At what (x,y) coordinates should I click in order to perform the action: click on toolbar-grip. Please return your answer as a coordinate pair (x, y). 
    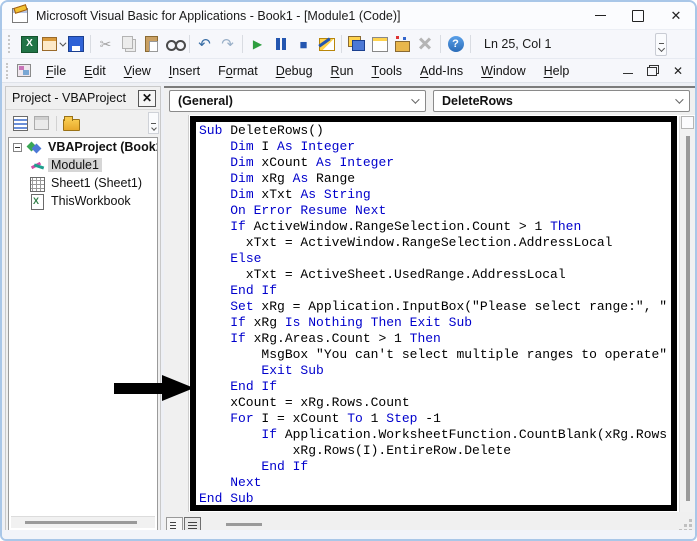
    Looking at the image, I should click on (11, 44).